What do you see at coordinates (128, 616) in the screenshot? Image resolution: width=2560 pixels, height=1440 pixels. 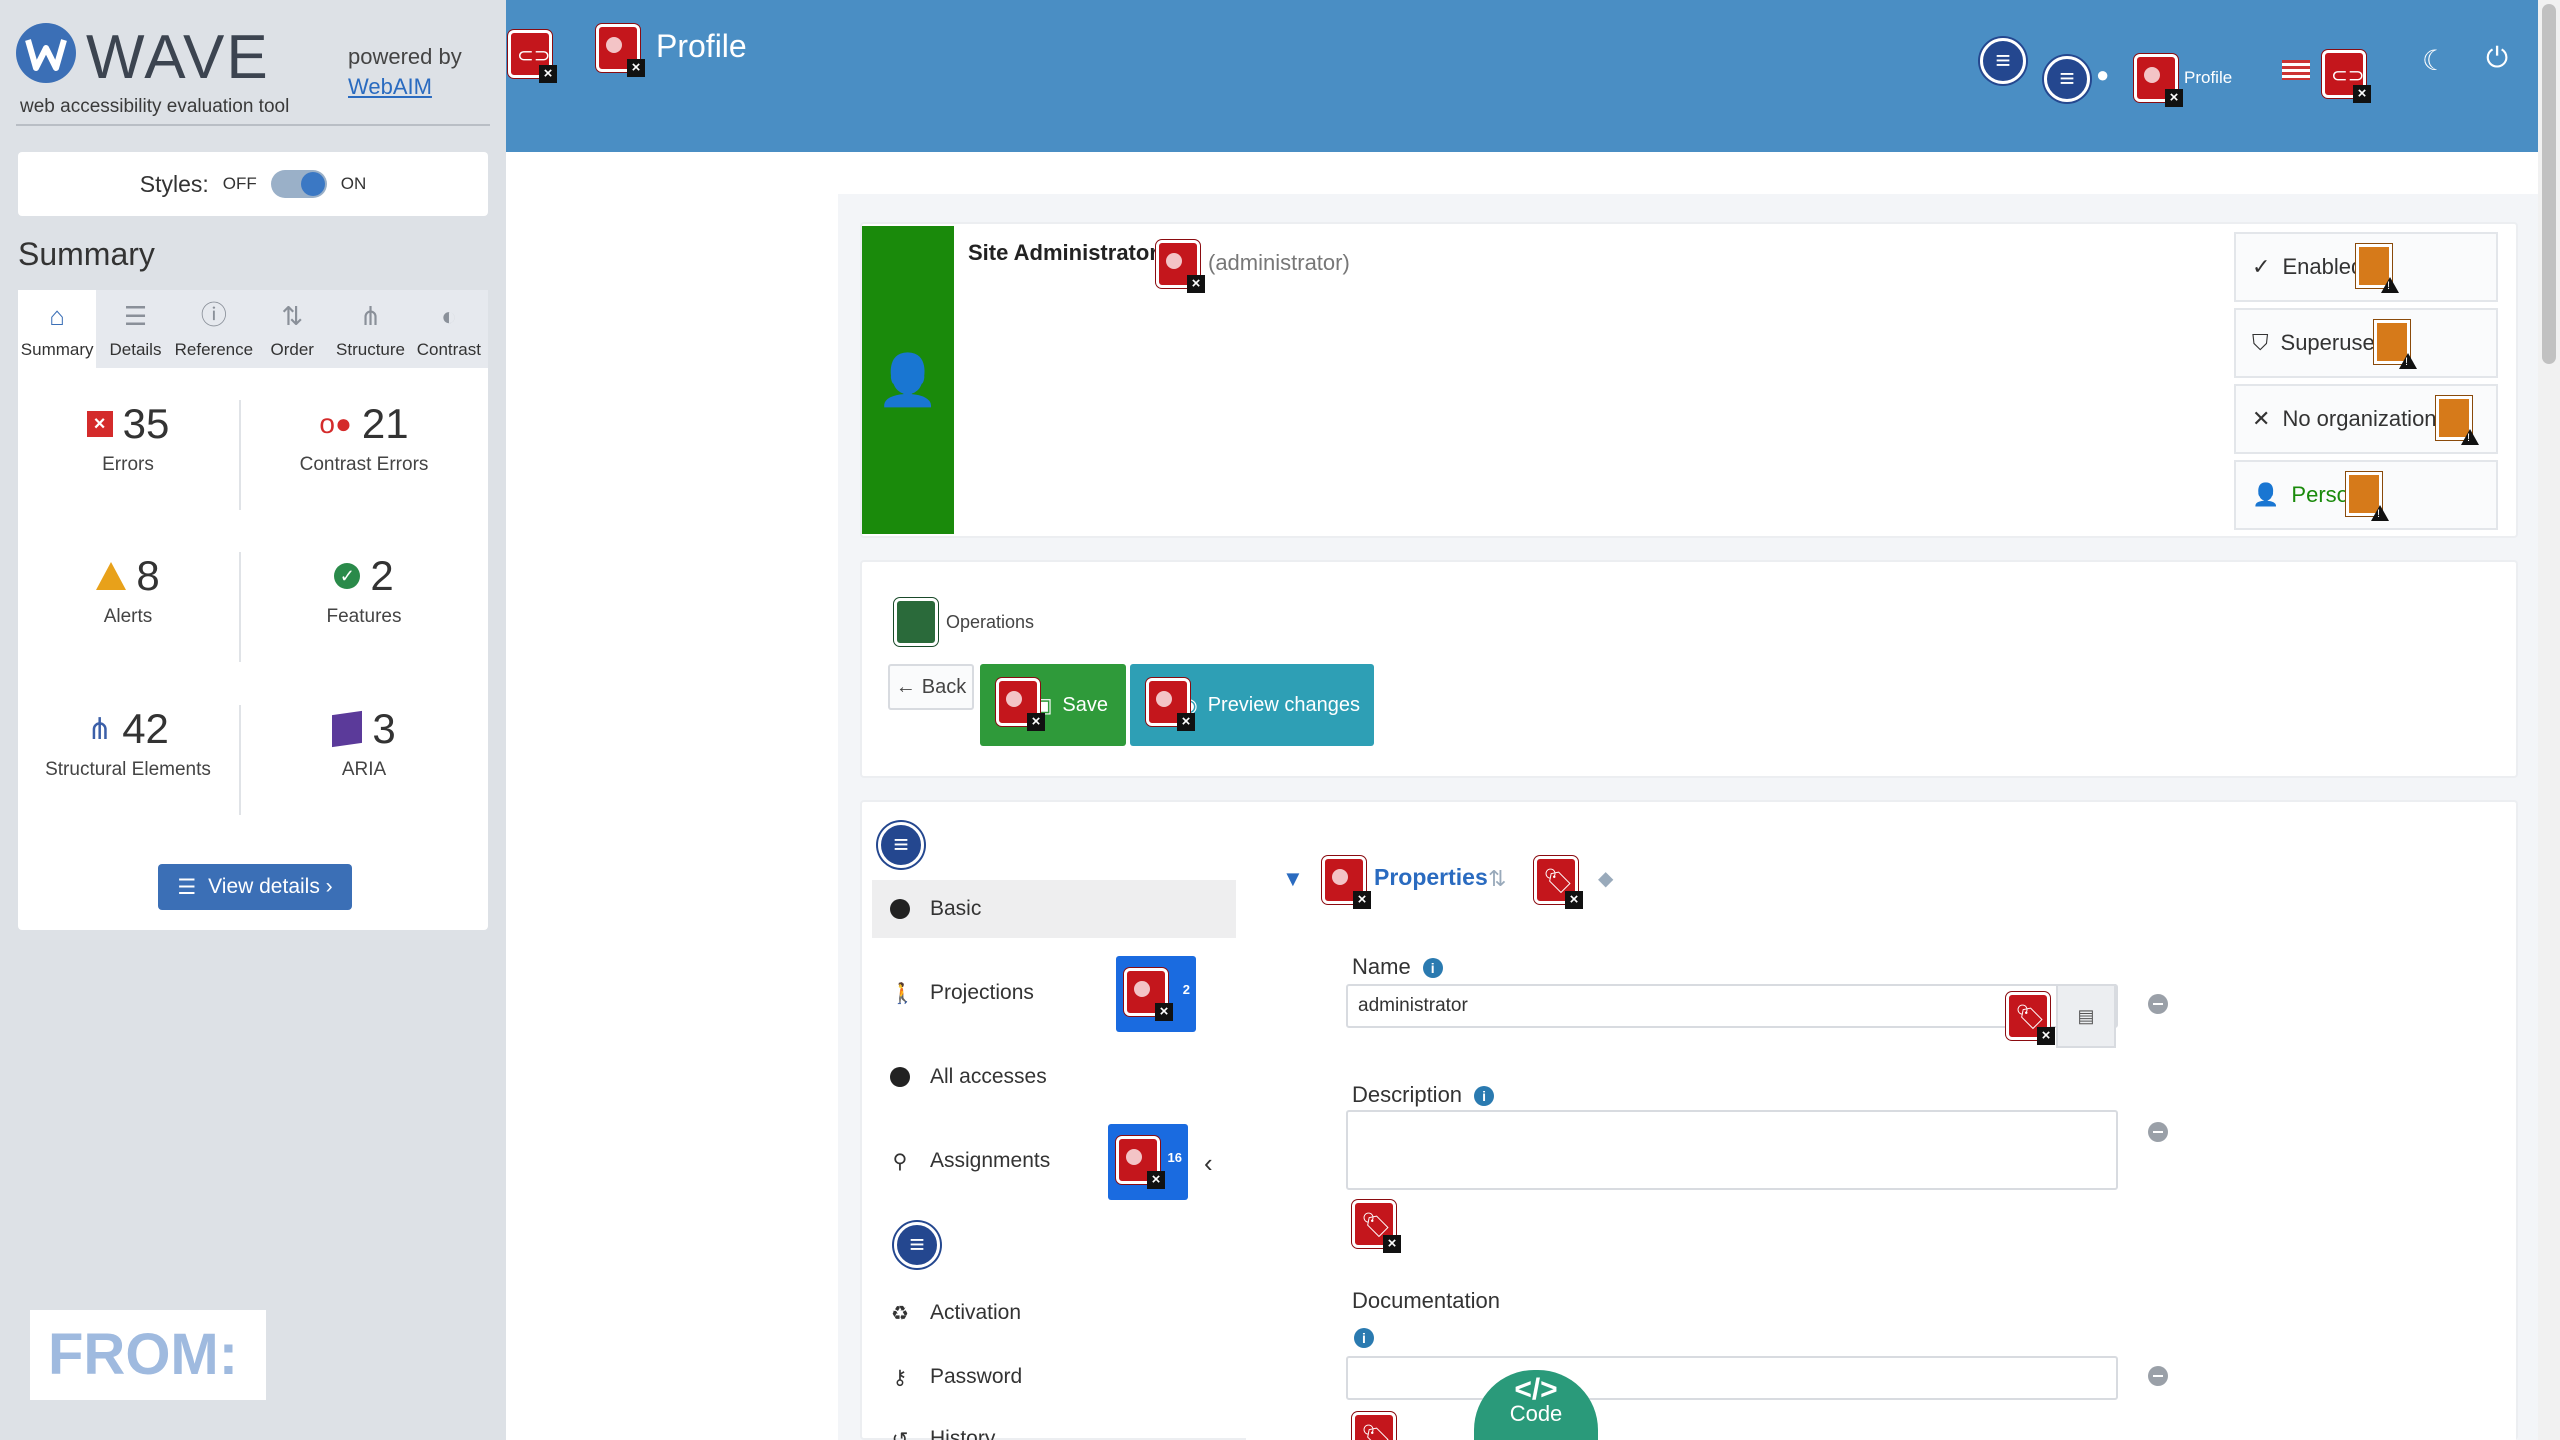 I see `stat-label: Alerts` at bounding box center [128, 616].